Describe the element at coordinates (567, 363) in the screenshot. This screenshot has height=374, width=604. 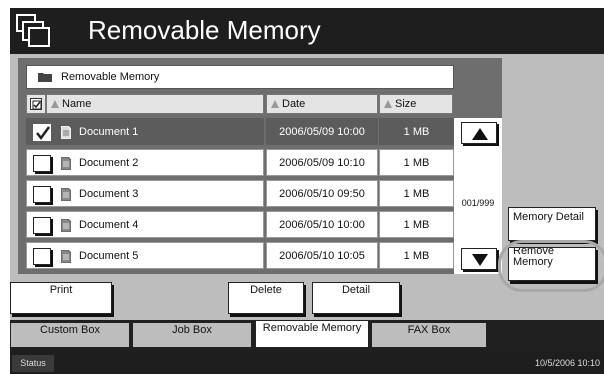
I see `datetime-display: 10/5/2006 10:10` at that location.